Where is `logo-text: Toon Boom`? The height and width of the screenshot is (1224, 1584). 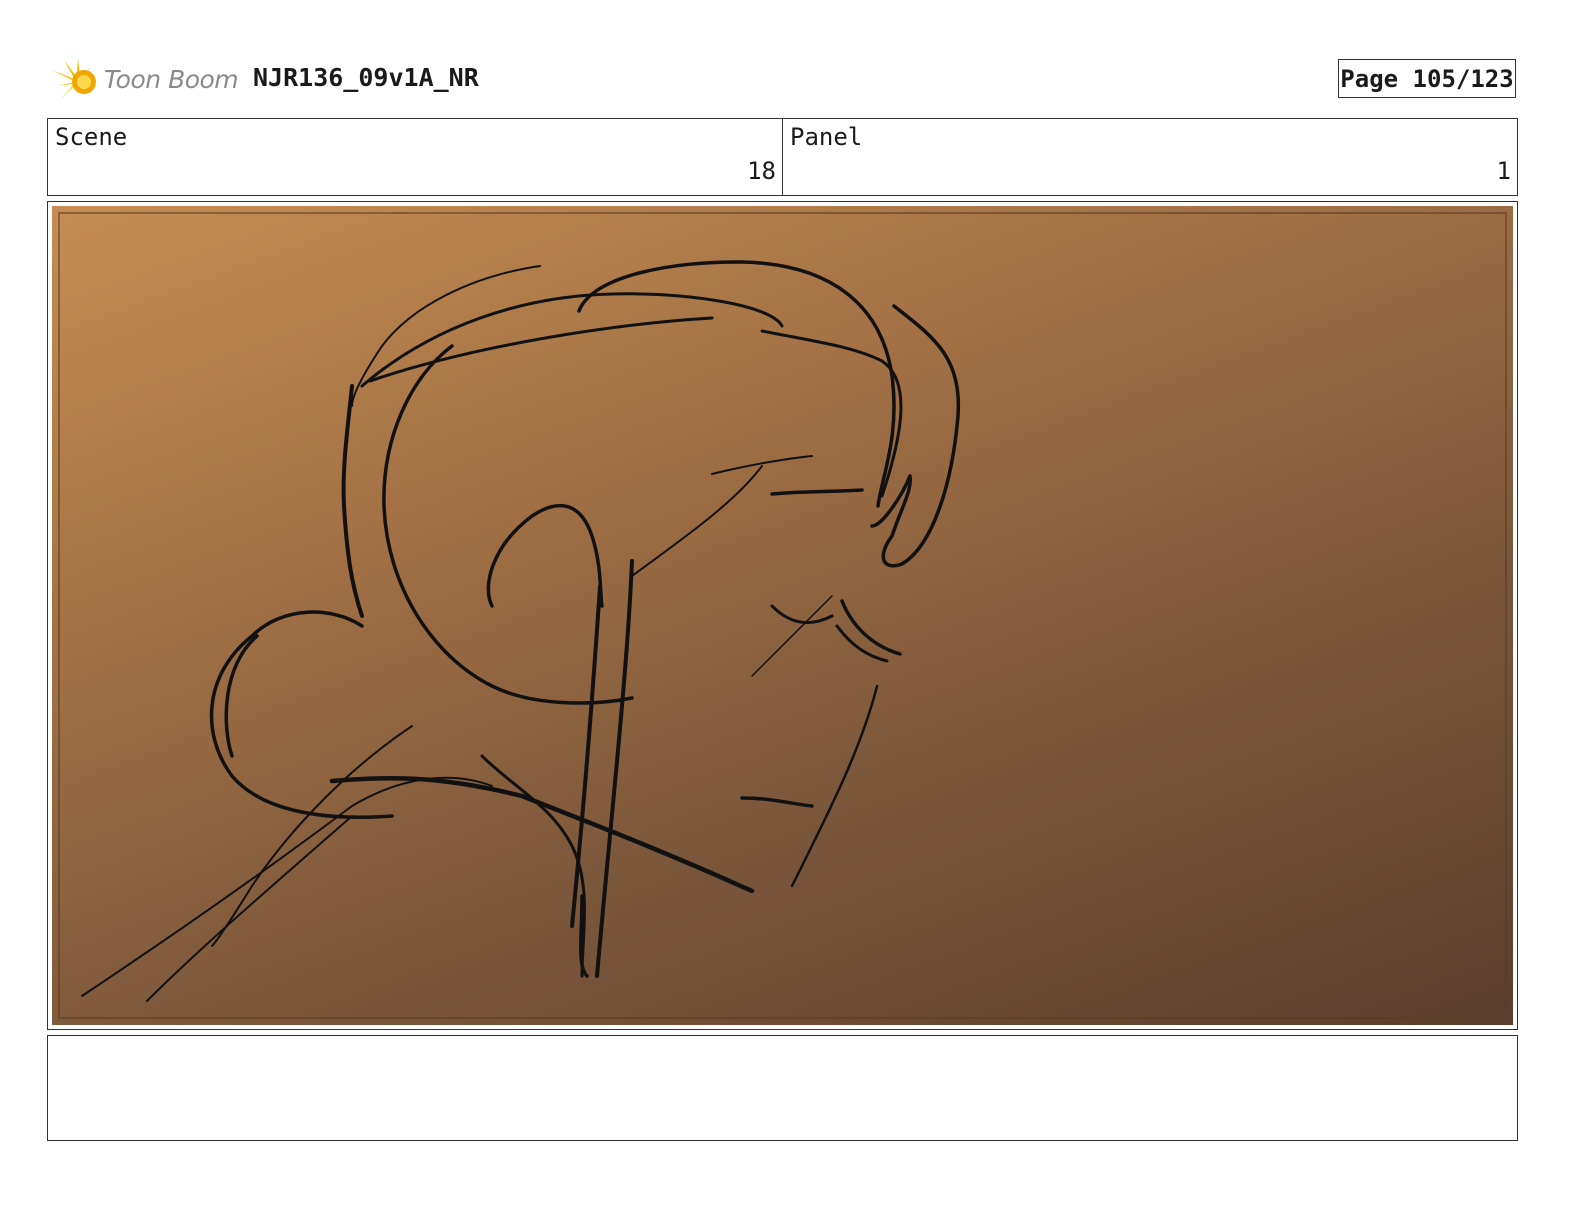
logo-text: Toon Boom is located at coordinates (171, 79).